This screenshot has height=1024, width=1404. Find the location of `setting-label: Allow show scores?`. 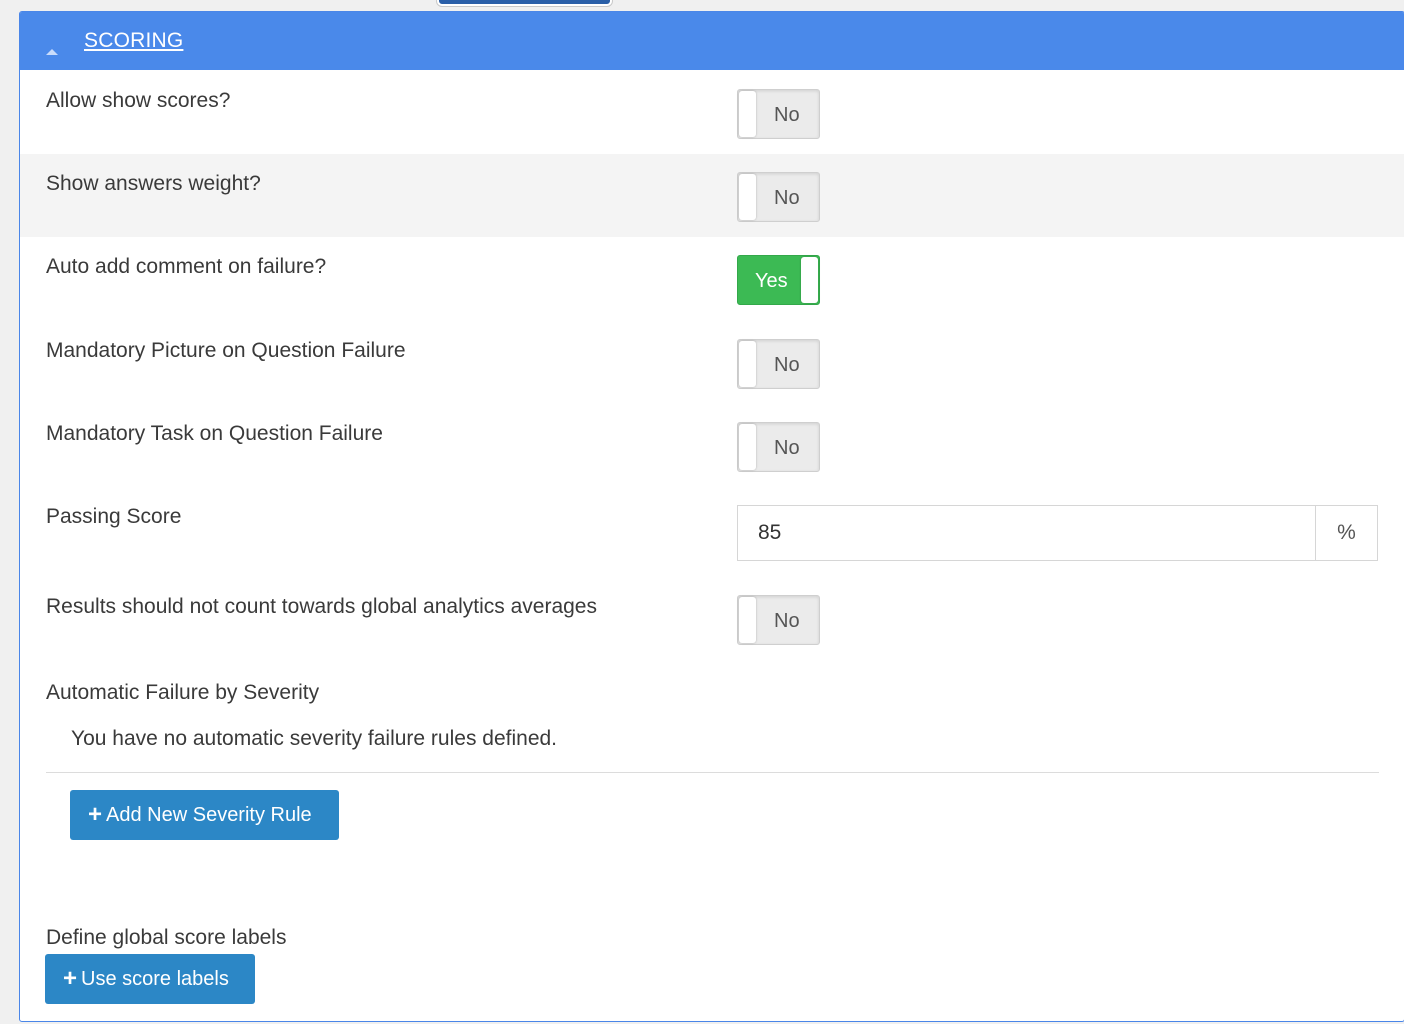

setting-label: Allow show scores? is located at coordinates (138, 100).